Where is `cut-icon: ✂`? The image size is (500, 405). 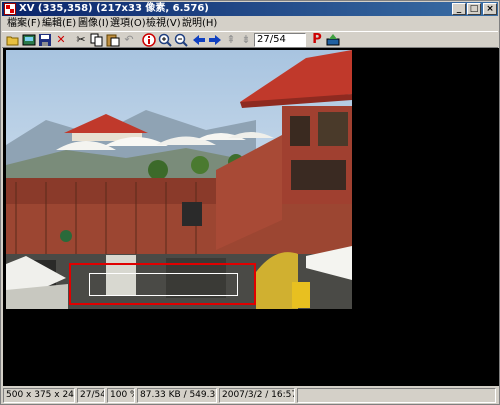
cut-icon: ✂ is located at coordinates (81, 40).